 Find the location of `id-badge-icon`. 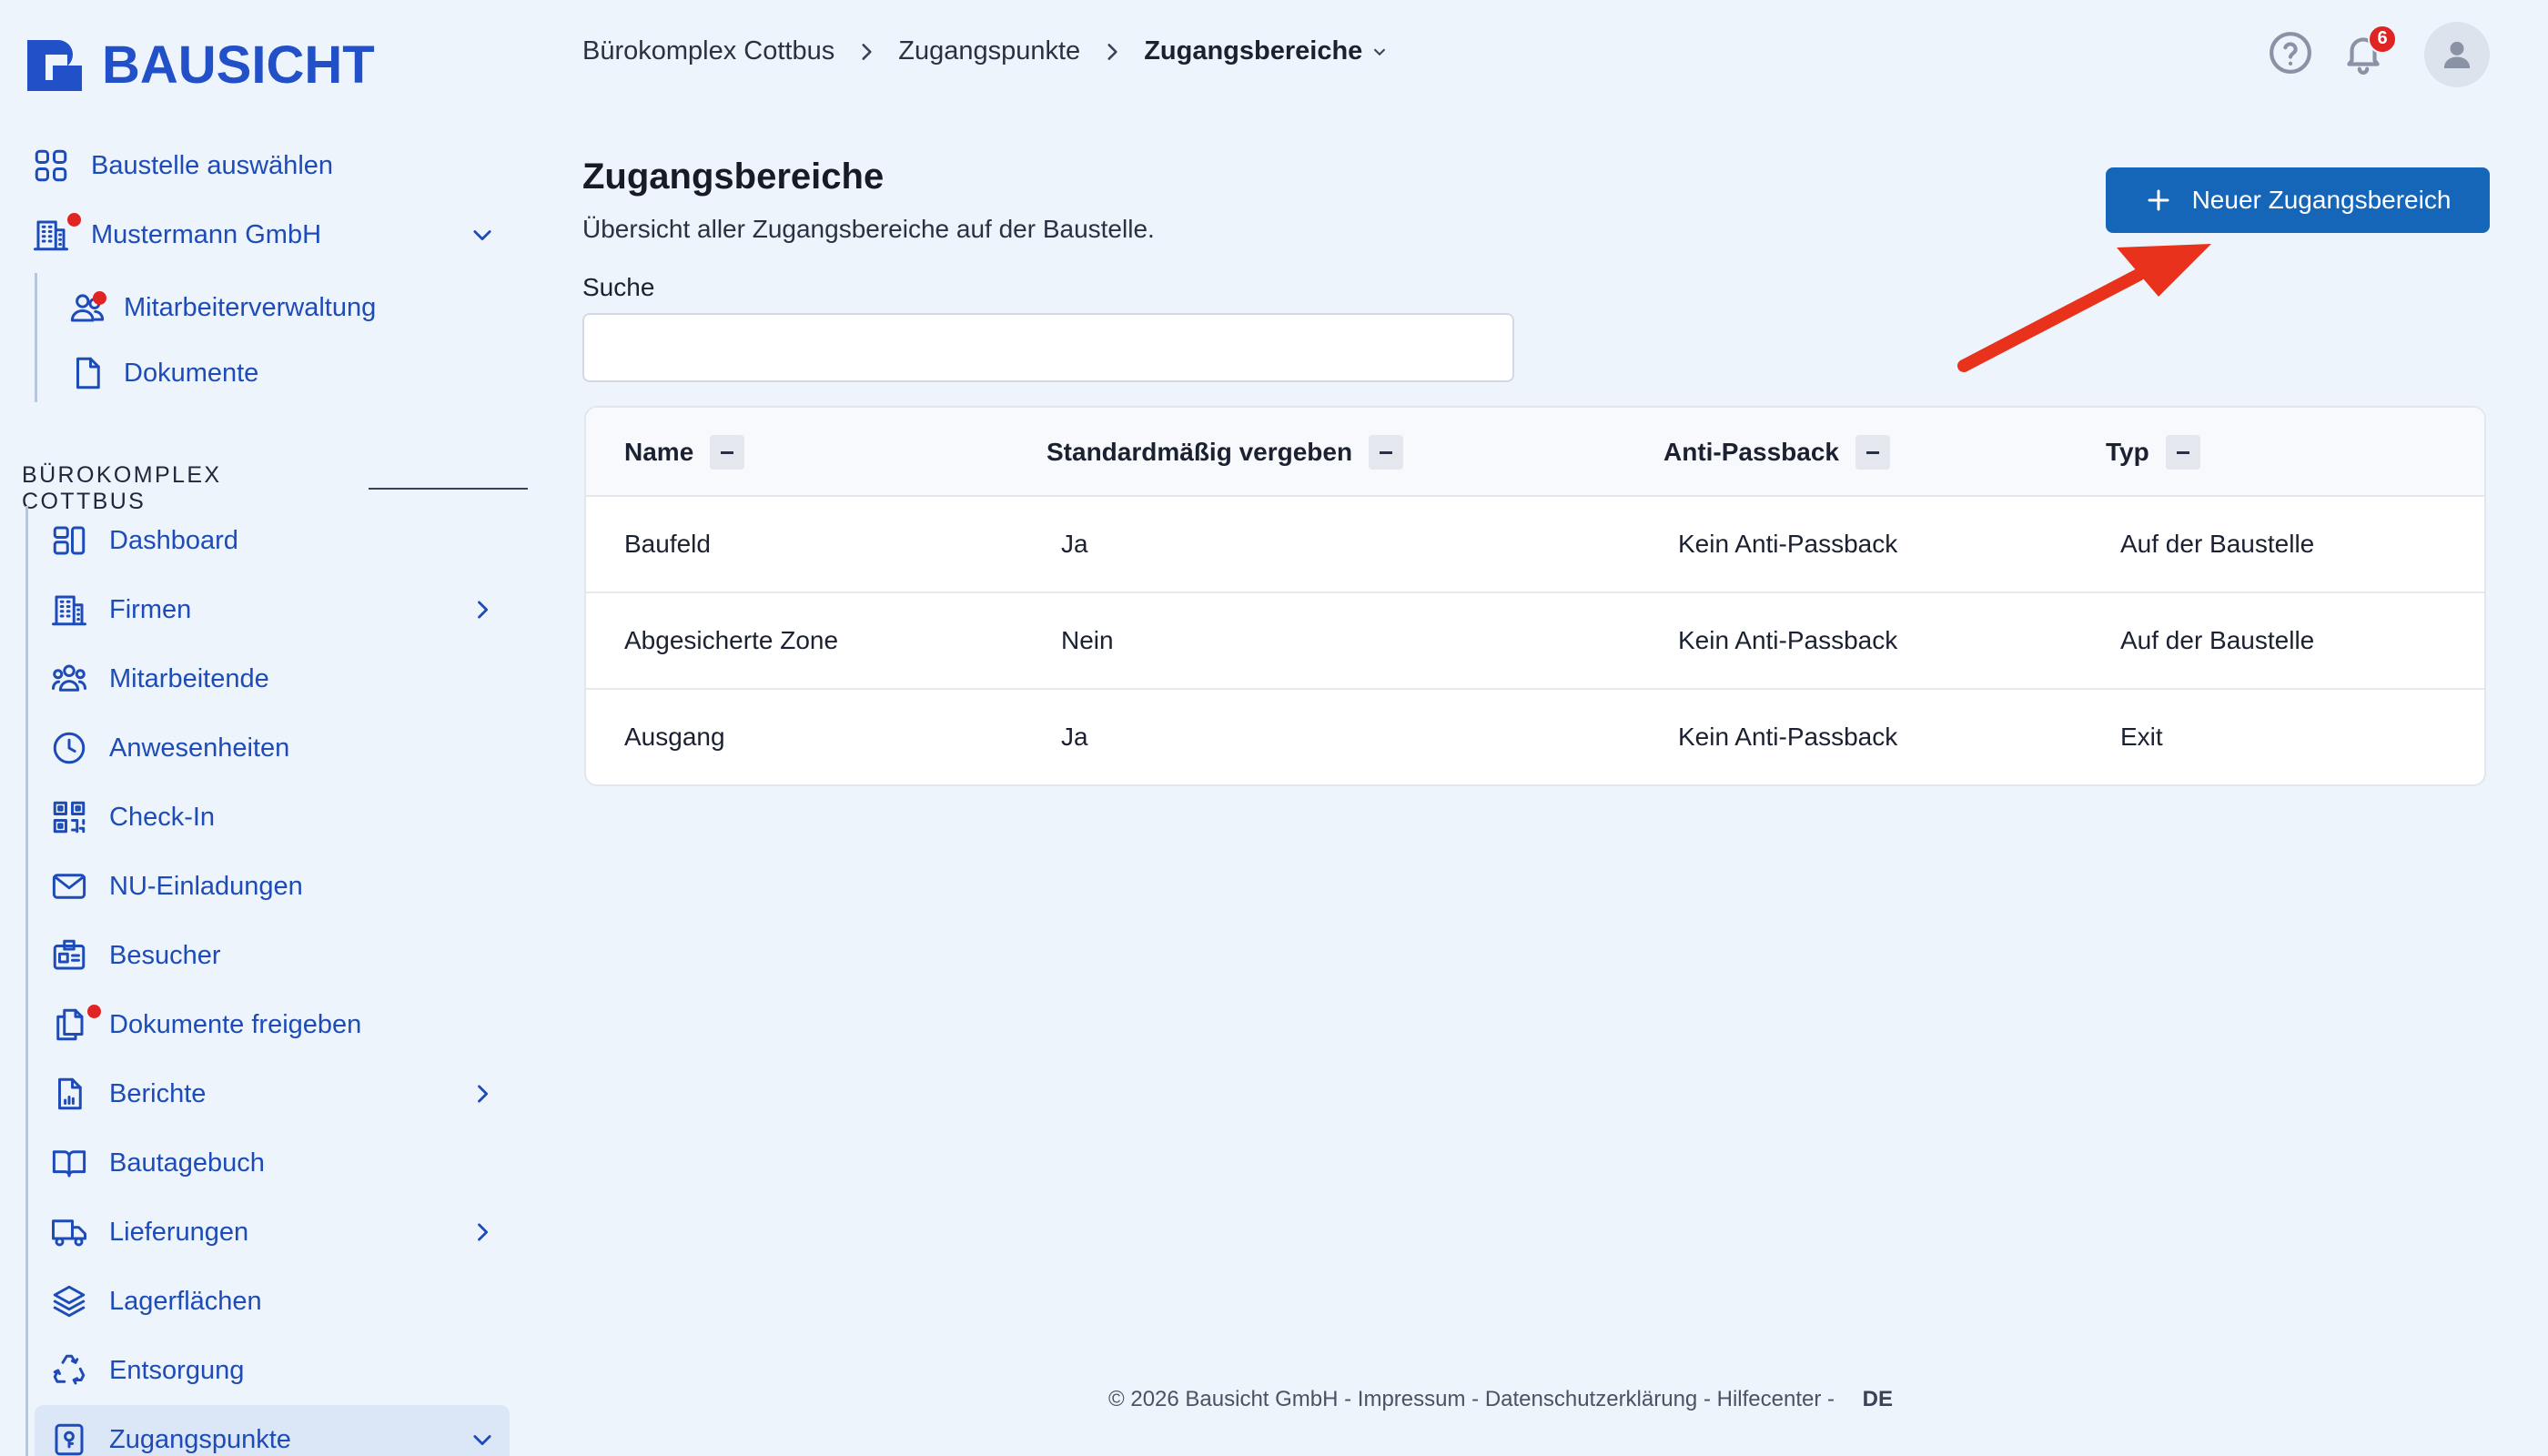

id-badge-icon is located at coordinates (69, 955).